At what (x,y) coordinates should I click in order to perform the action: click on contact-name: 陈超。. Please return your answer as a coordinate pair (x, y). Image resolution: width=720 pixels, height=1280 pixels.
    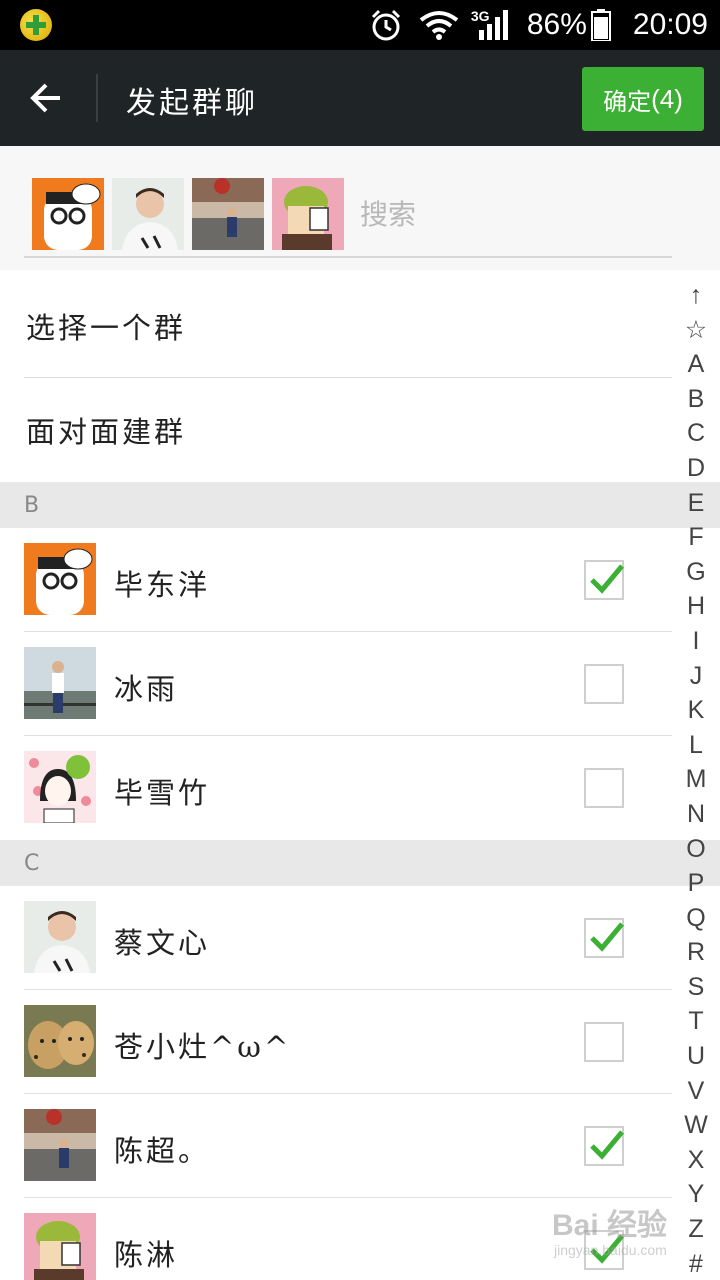
    Looking at the image, I should click on (162, 1151).